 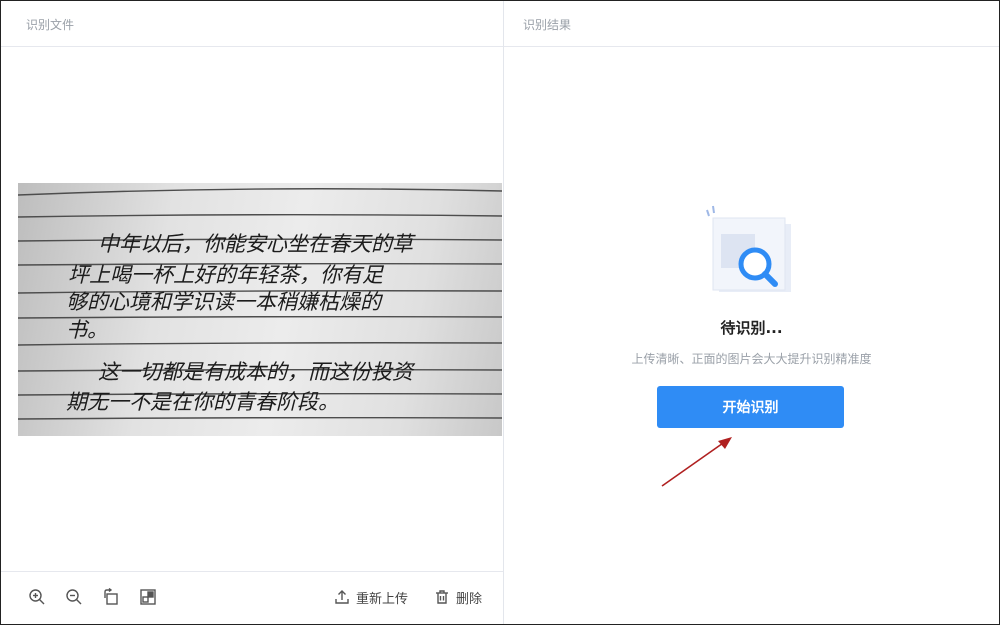 I want to click on reupload-button: 重新上传, so click(x=371, y=597).